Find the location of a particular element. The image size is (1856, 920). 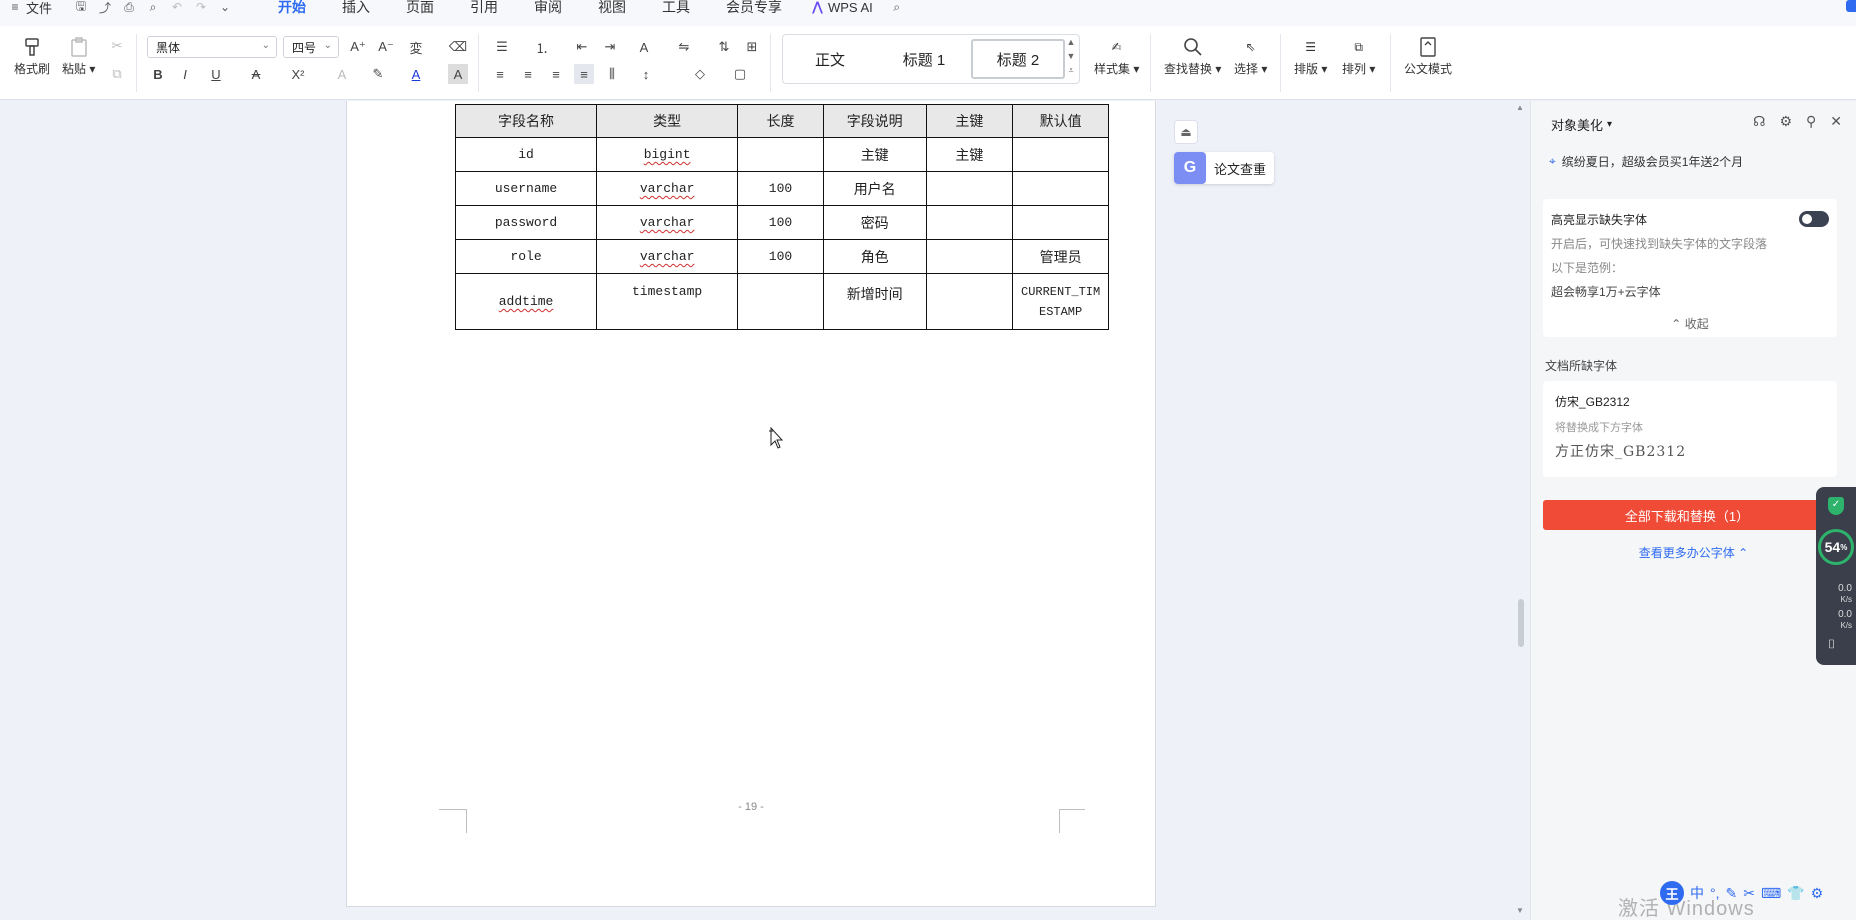

tab-view: 视图 is located at coordinates (612, 8).